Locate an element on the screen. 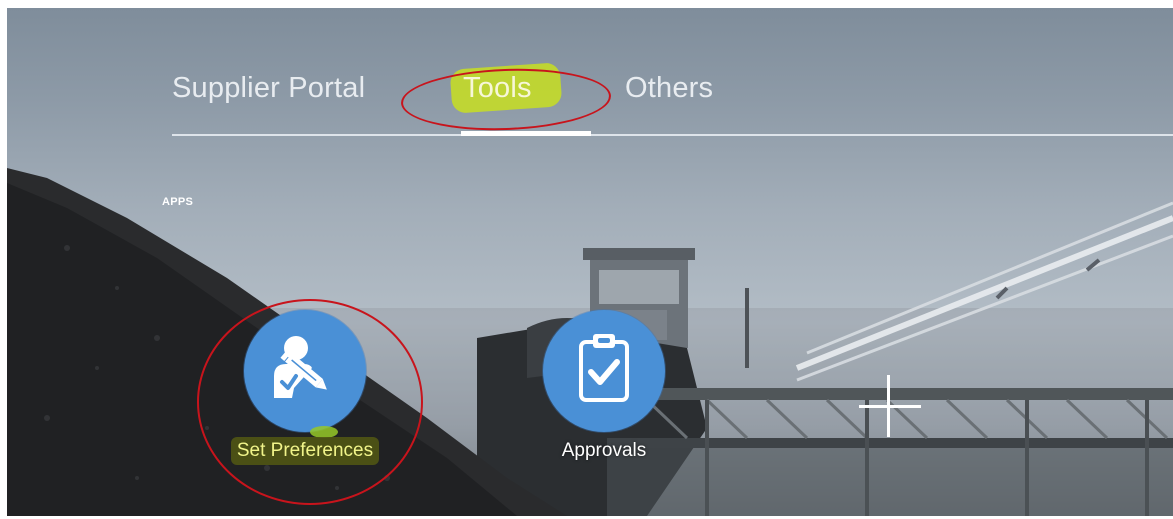 This screenshot has width=1173, height=519. tab-divider is located at coordinates (672, 135).